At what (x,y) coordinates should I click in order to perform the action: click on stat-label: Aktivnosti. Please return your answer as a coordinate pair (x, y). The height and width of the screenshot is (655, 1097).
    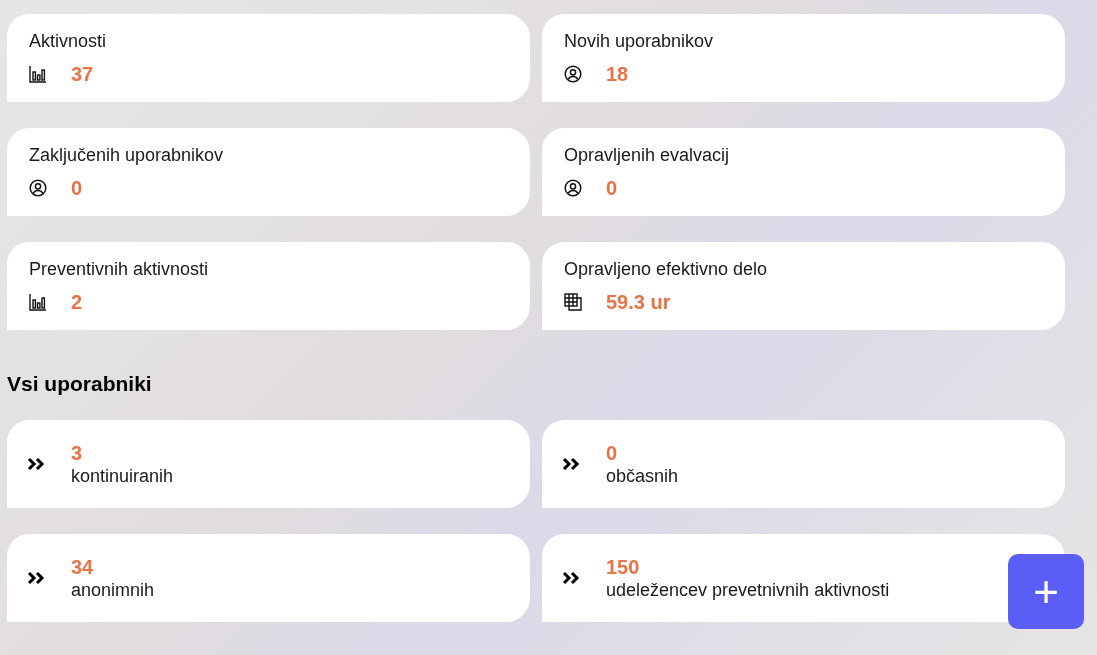
    Looking at the image, I should click on (68, 41).